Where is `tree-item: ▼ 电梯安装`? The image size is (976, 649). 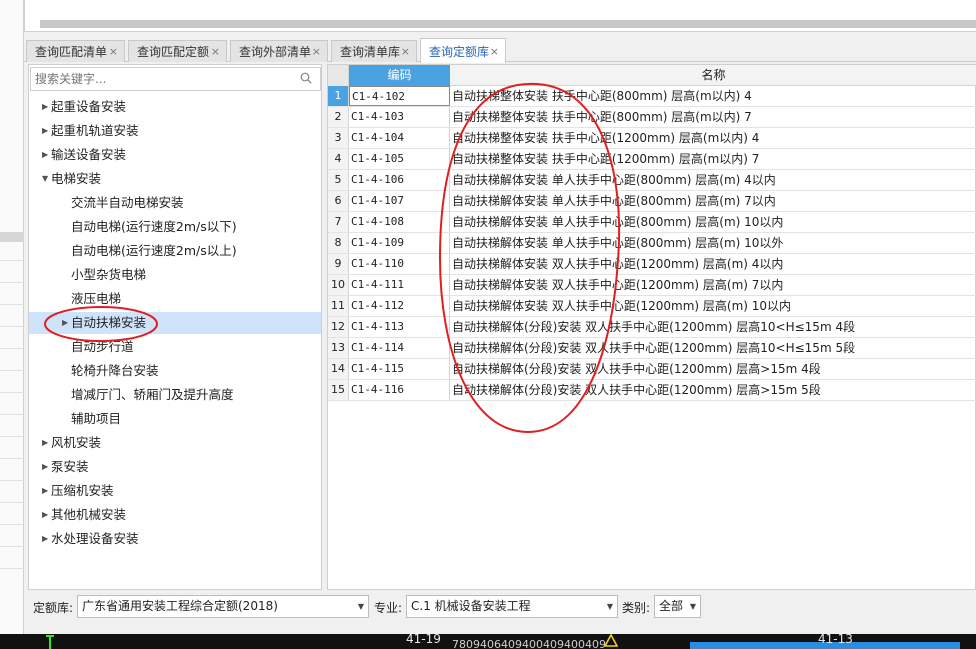
tree-item: ▼ 电梯安装 is located at coordinates (175, 179).